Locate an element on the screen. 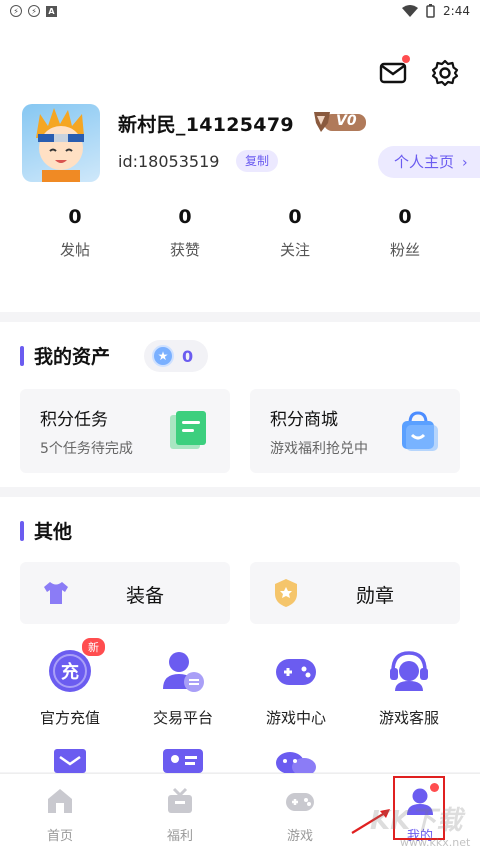 The height and width of the screenshot is (853, 480). gear-icon is located at coordinates (445, 73).